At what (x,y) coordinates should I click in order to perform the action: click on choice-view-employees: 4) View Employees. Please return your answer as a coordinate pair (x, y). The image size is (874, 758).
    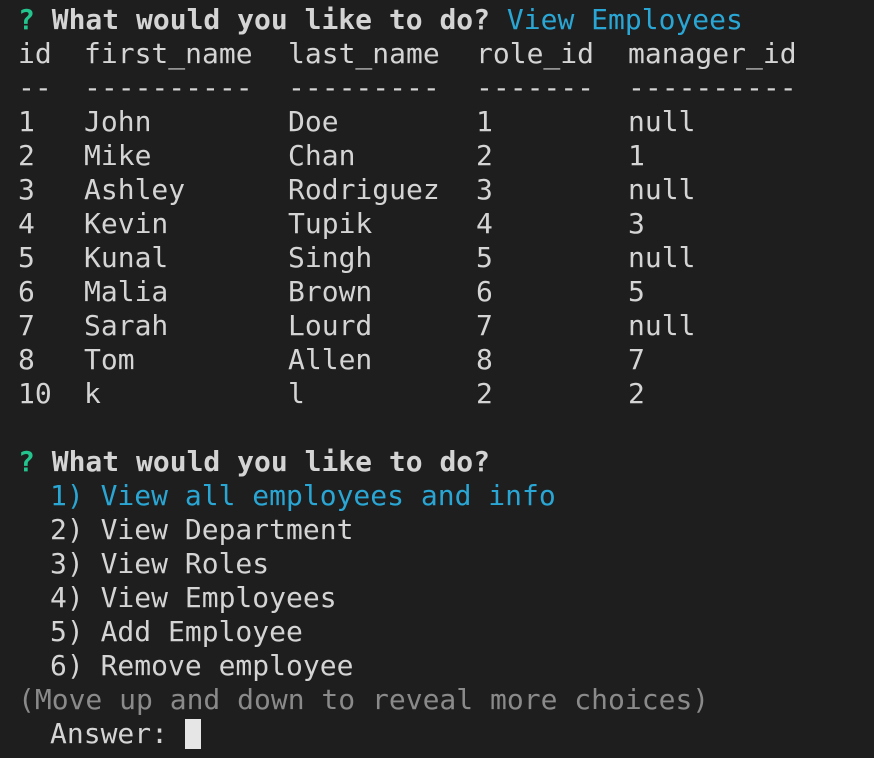
    Looking at the image, I should click on (446, 598).